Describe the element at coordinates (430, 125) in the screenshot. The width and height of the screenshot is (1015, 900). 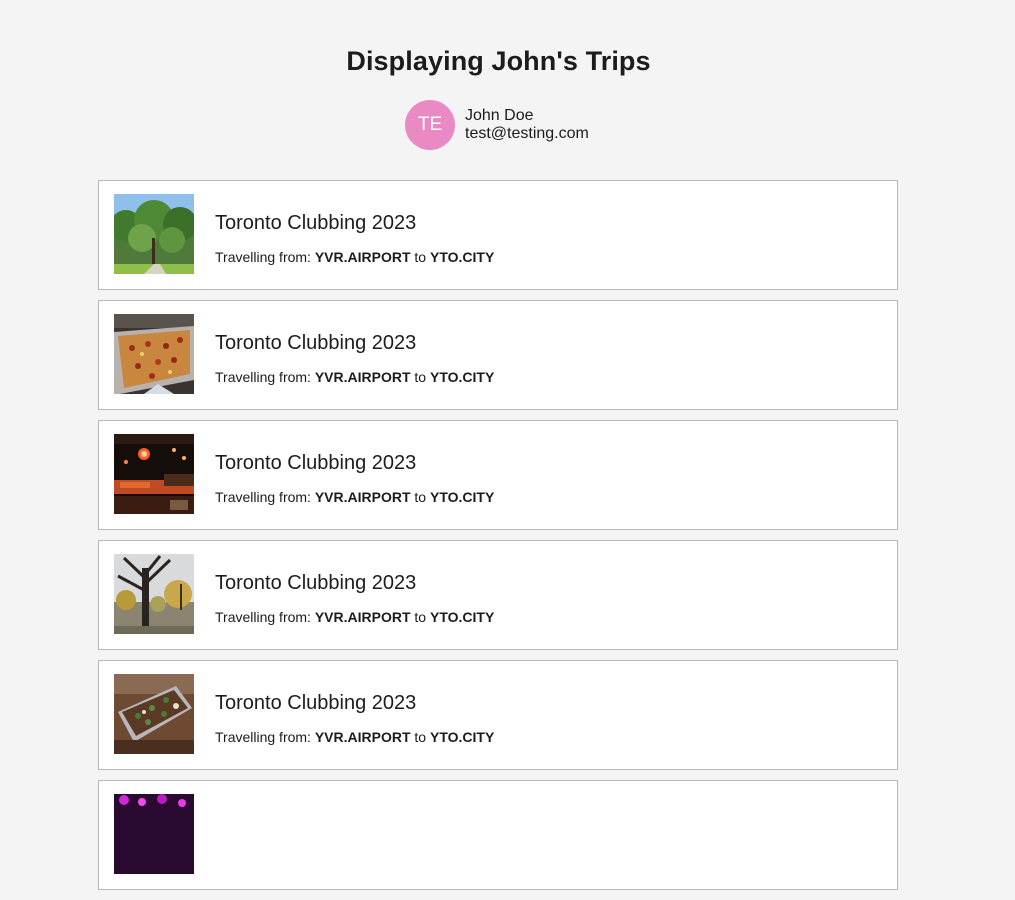
I see `avatar: TE` at that location.